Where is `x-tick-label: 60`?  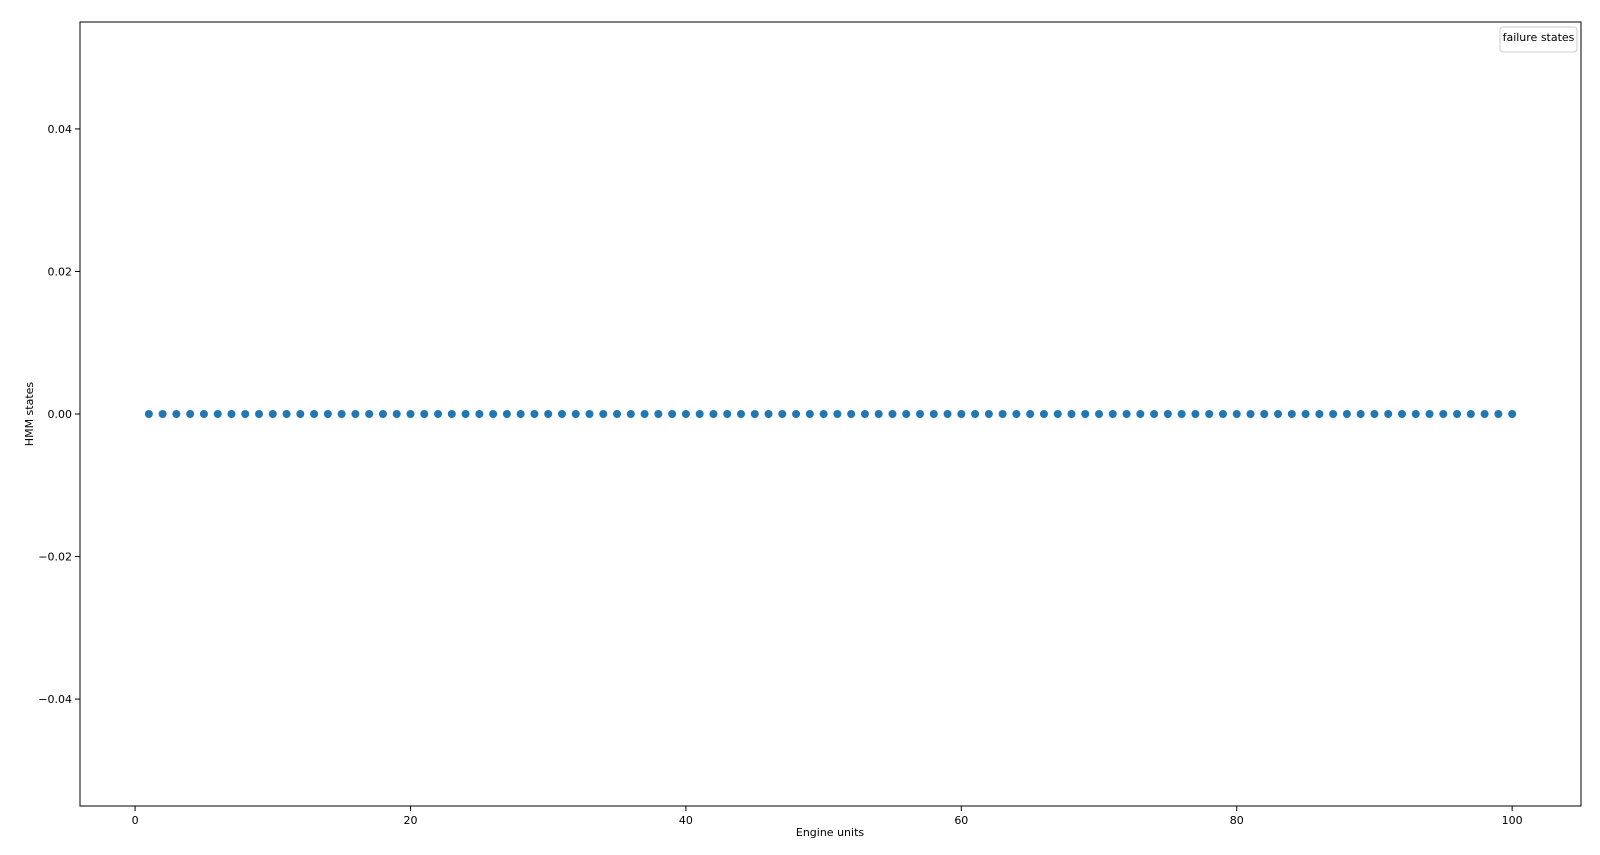
x-tick-label: 60 is located at coordinates (961, 820).